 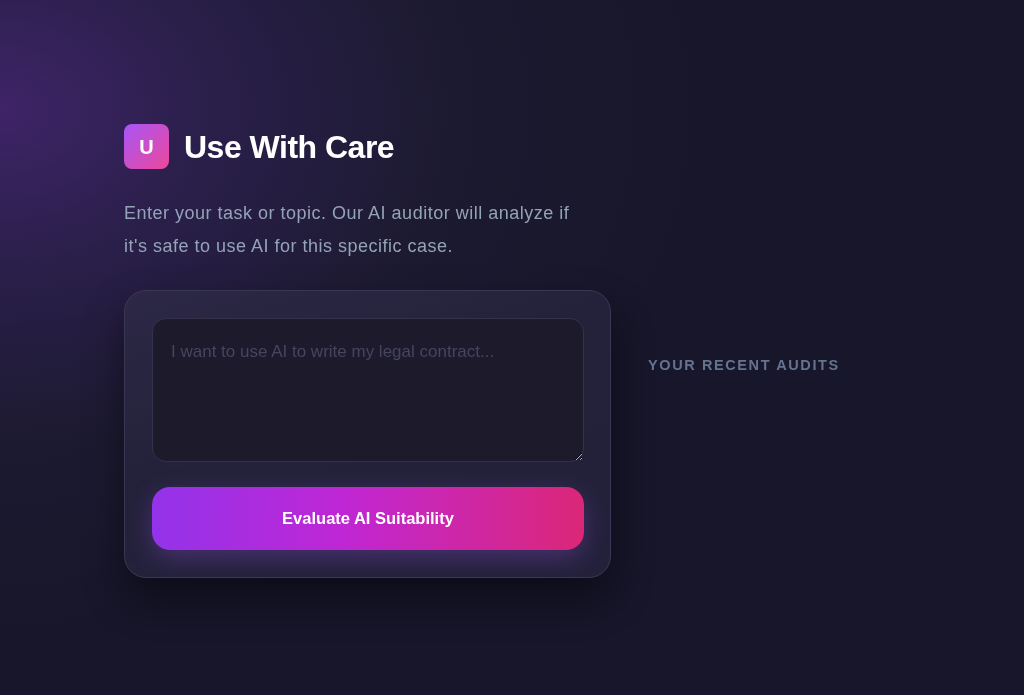 What do you see at coordinates (744, 365) in the screenshot?
I see `recent-audits-heading: YOUR RECENT AUDITS` at bounding box center [744, 365].